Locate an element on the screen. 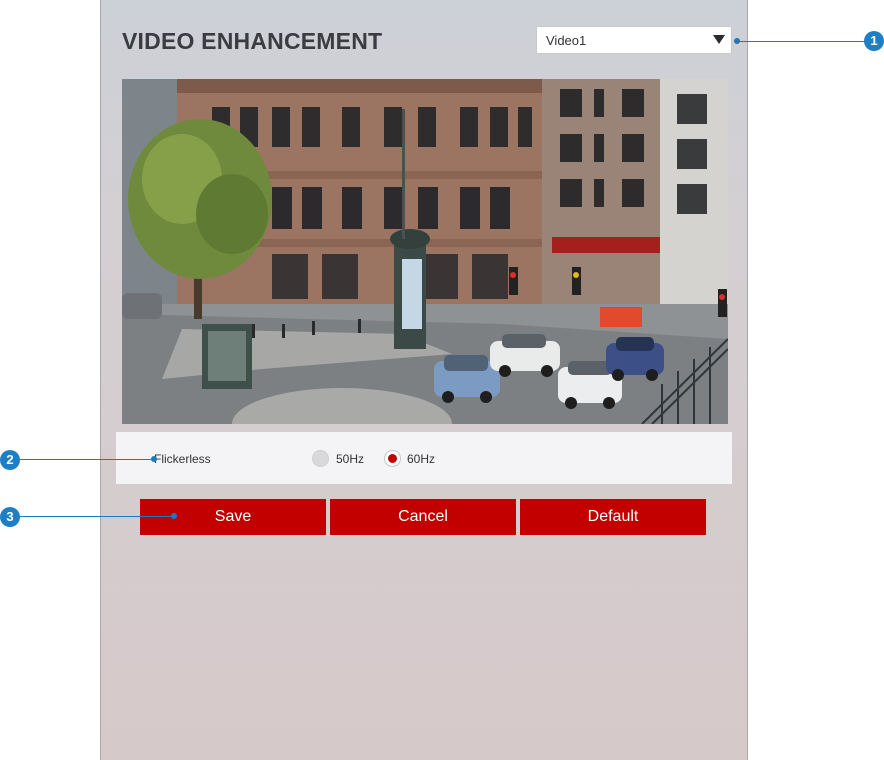 This screenshot has height=760, width=884. callout-3-dot is located at coordinates (174, 516).